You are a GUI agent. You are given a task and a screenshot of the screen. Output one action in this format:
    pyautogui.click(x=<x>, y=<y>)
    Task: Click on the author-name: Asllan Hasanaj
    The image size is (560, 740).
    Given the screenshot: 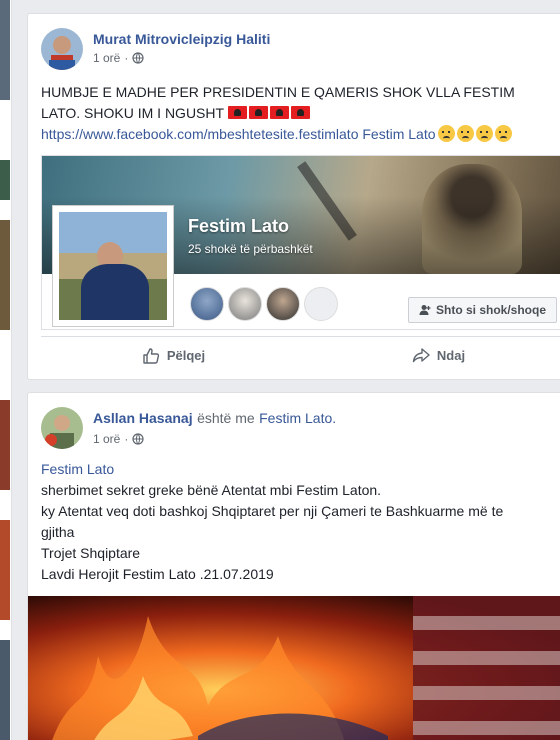 What is the action you would take?
    pyautogui.click(x=143, y=418)
    